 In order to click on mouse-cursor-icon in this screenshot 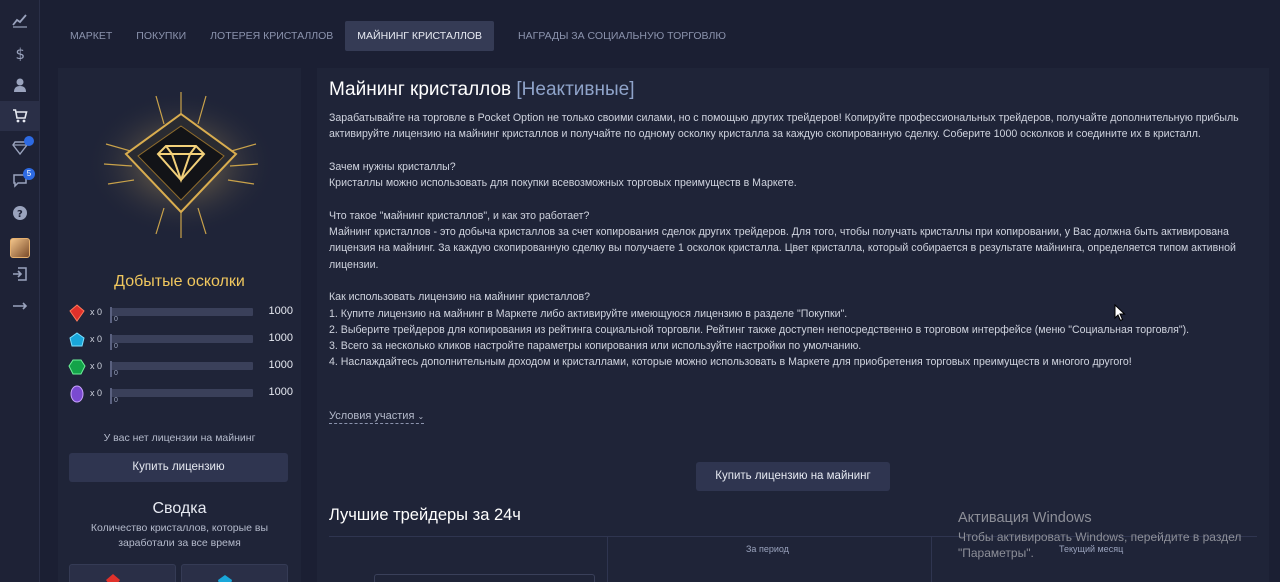, I will do `click(1120, 313)`.